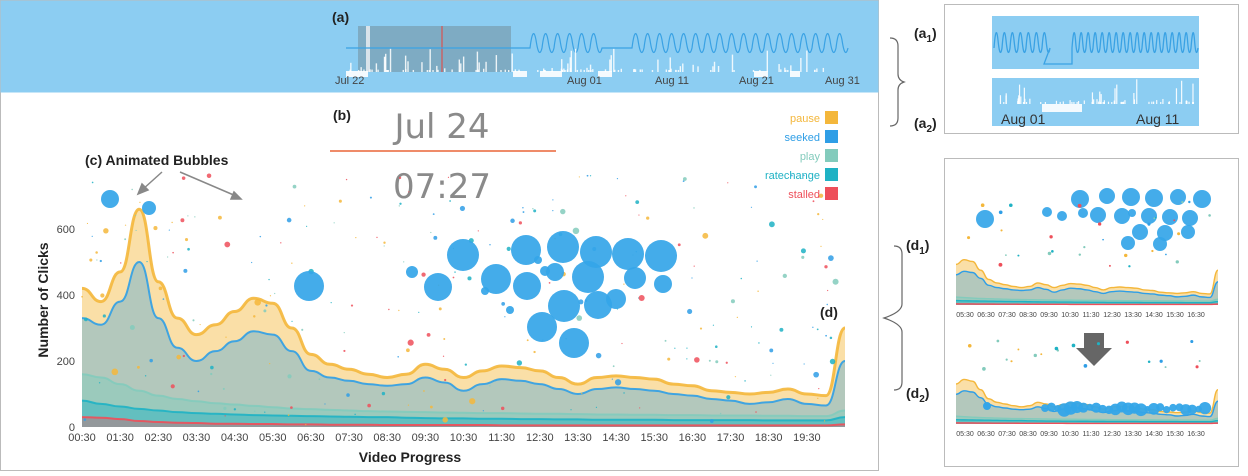 The height and width of the screenshot is (476, 1248). Describe the element at coordinates (578, 438) in the screenshot. I see `x-tick: 13:30` at that location.